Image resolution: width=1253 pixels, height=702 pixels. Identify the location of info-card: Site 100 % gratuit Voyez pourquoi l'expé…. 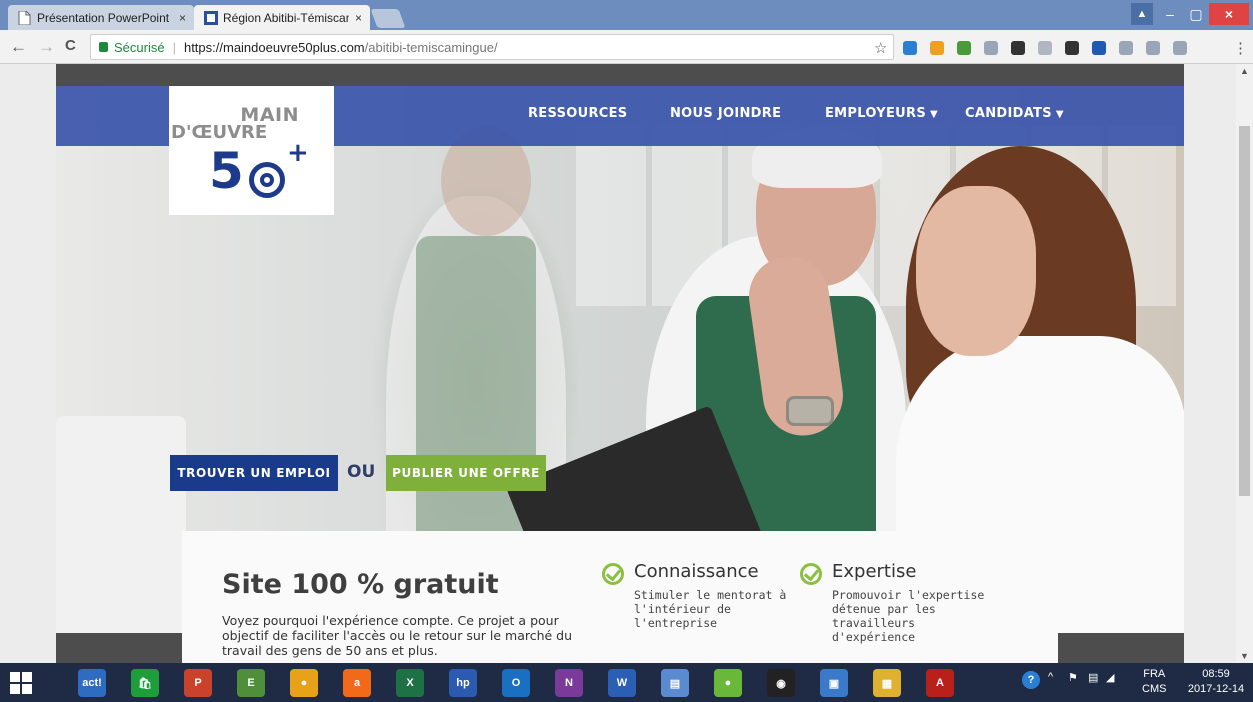
(620, 597).